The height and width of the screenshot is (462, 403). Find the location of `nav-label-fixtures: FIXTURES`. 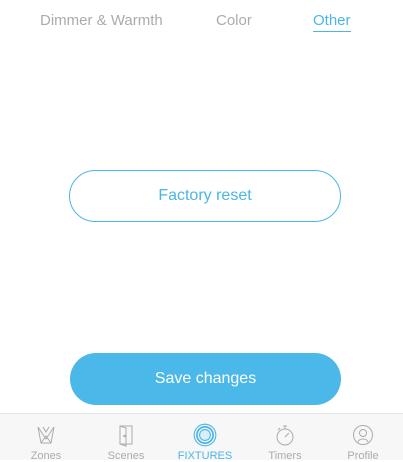

nav-label-fixtures: FIXTURES is located at coordinates (205, 456).